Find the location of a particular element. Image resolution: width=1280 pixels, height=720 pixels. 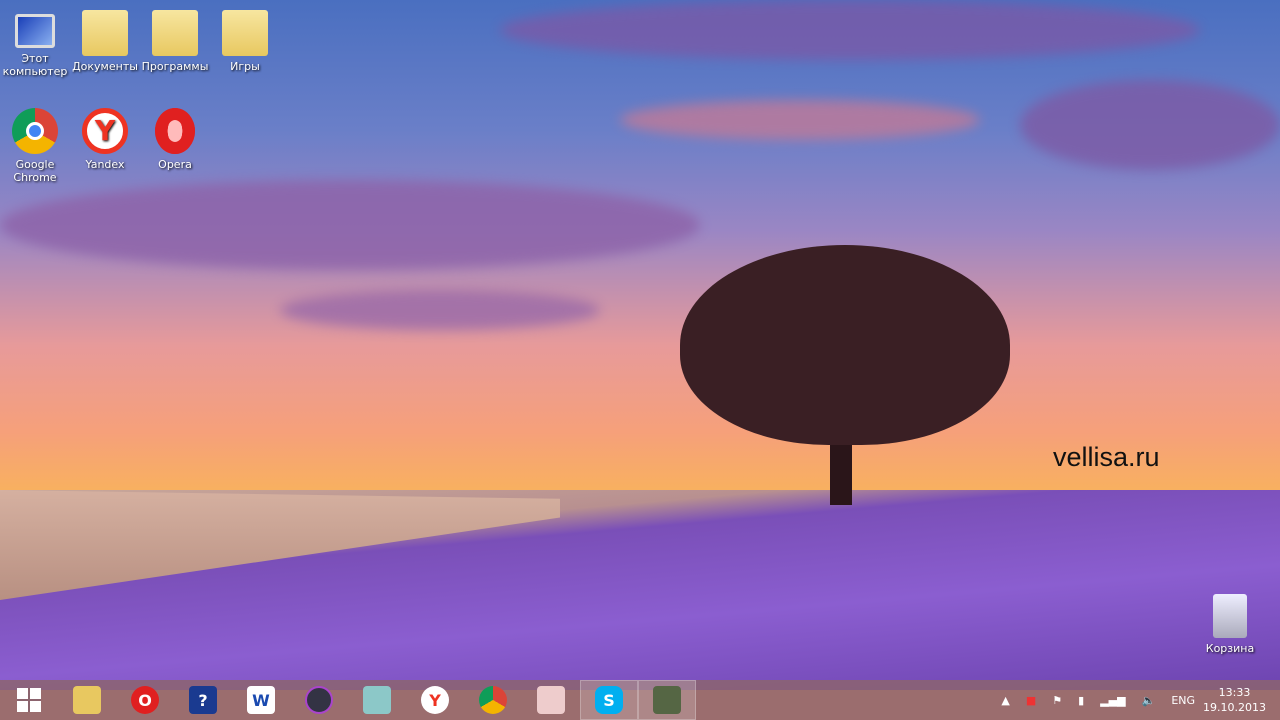

windows-icon is located at coordinates (29, 700).